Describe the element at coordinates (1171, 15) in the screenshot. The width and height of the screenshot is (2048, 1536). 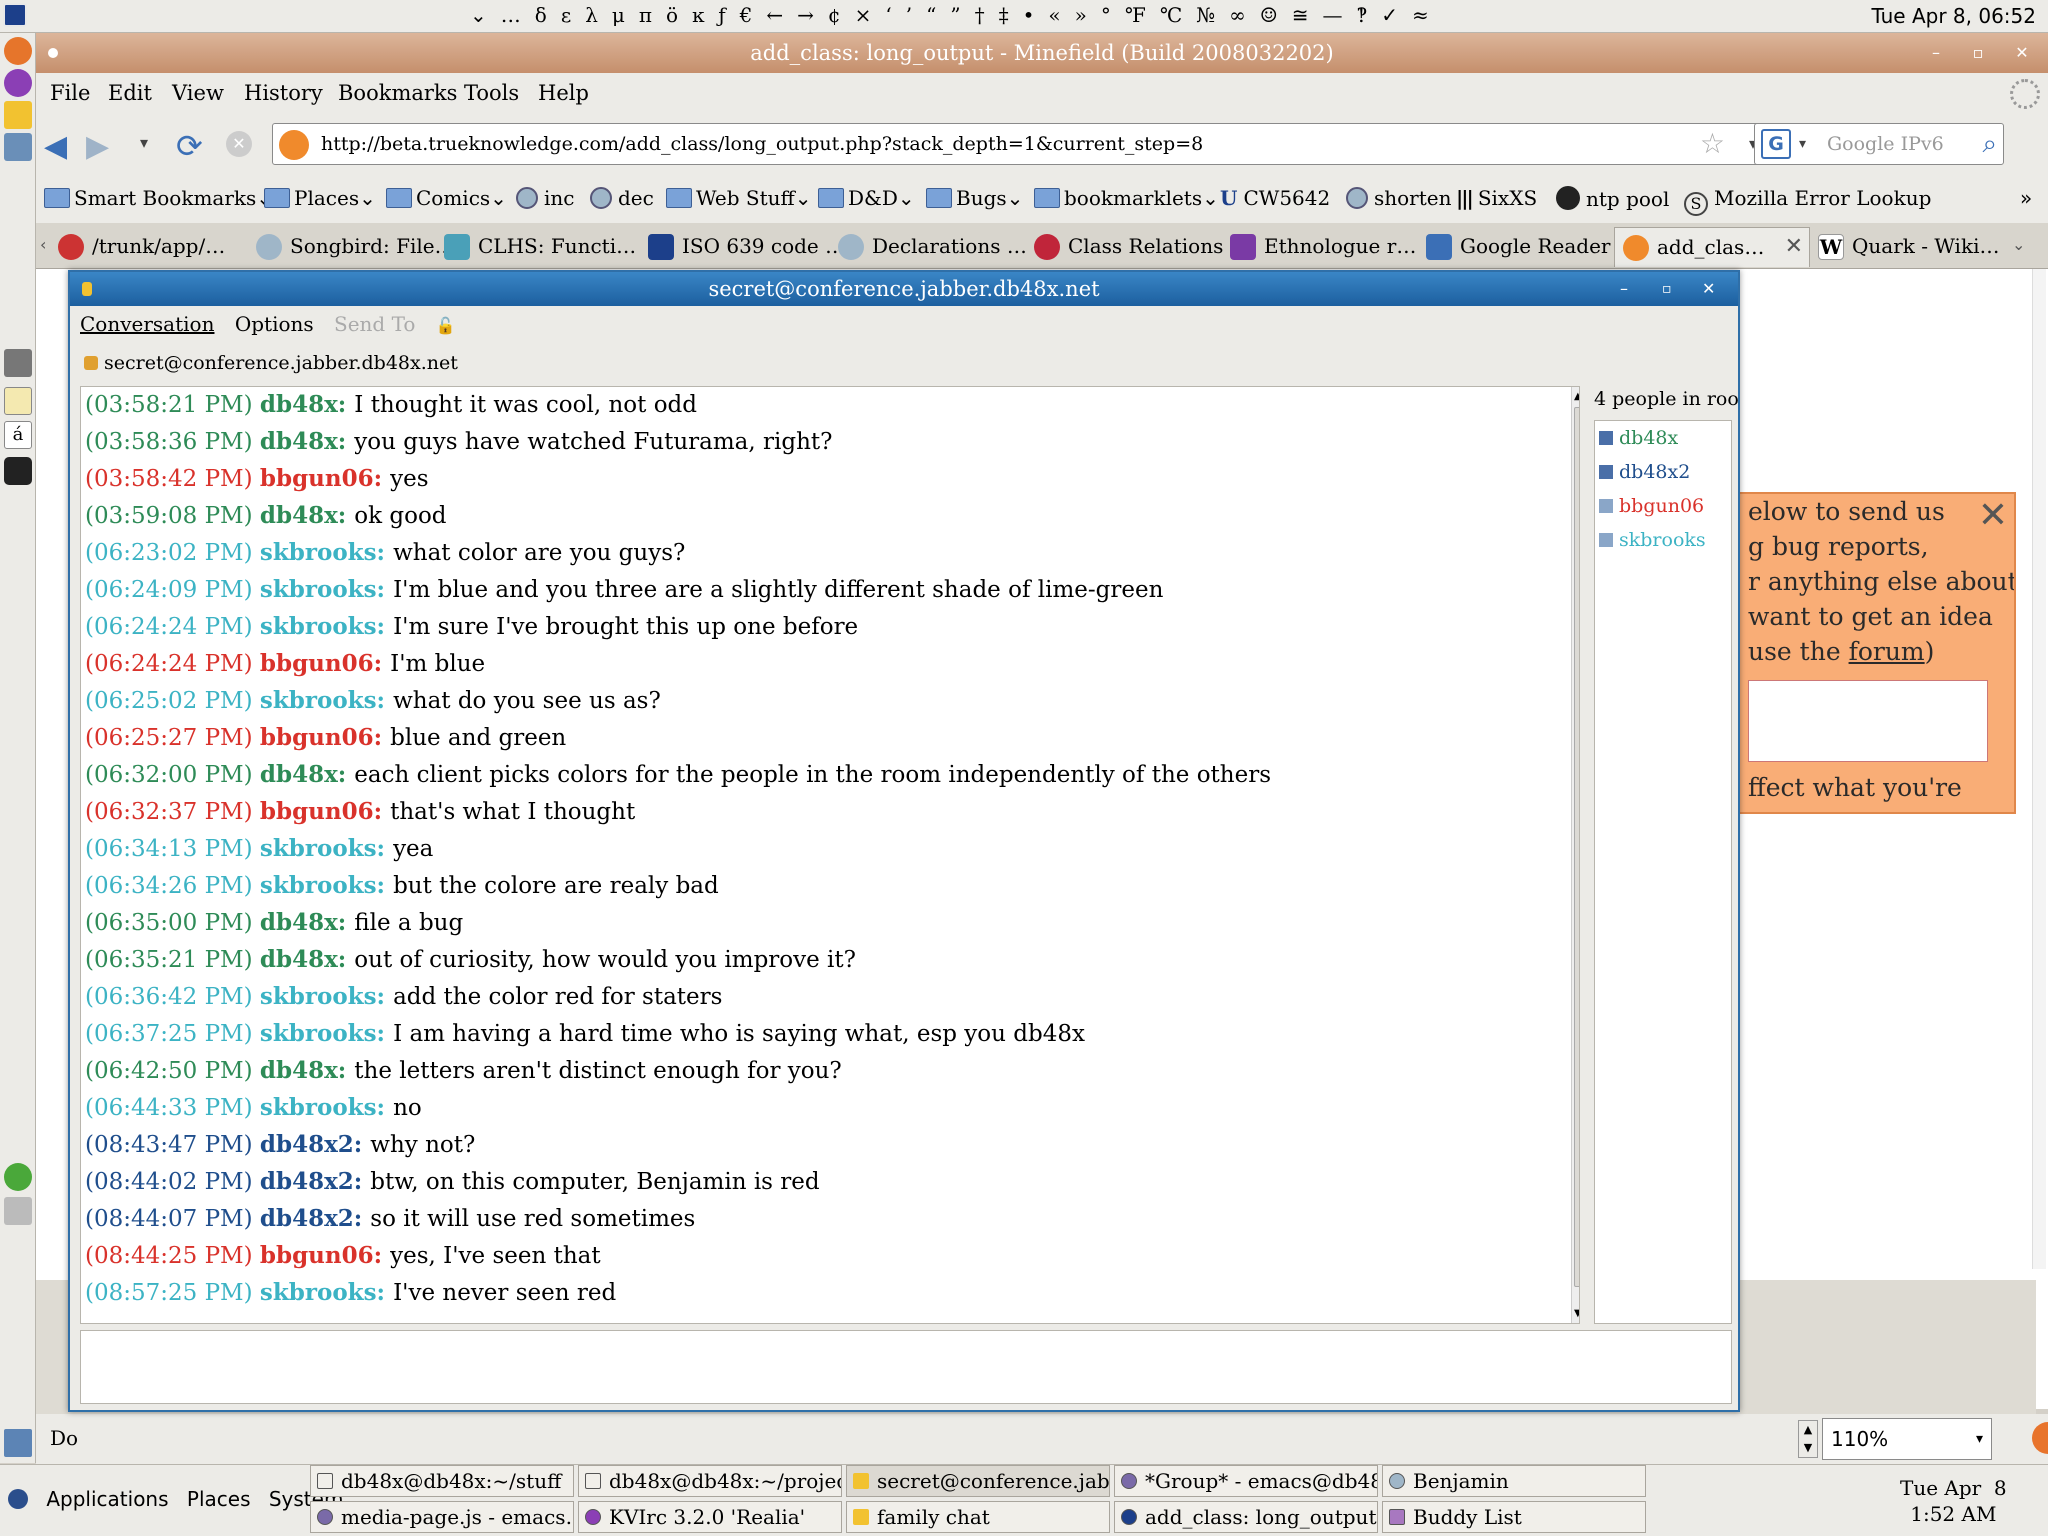
I see `char-button: ℃` at that location.